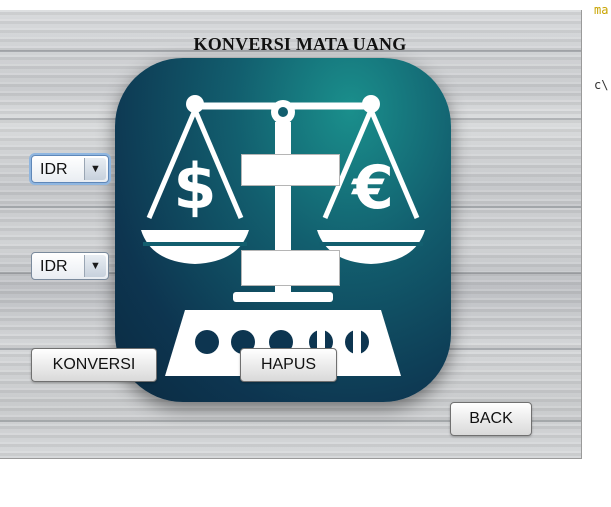 The width and height of the screenshot is (611, 507). What do you see at coordinates (288, 365) in the screenshot?
I see `clear-button: HAPUS` at bounding box center [288, 365].